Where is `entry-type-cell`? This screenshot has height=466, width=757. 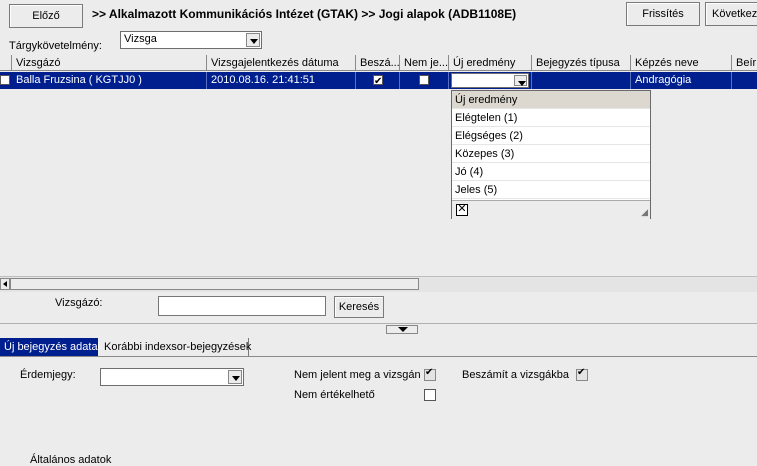
entry-type-cell is located at coordinates (581, 80).